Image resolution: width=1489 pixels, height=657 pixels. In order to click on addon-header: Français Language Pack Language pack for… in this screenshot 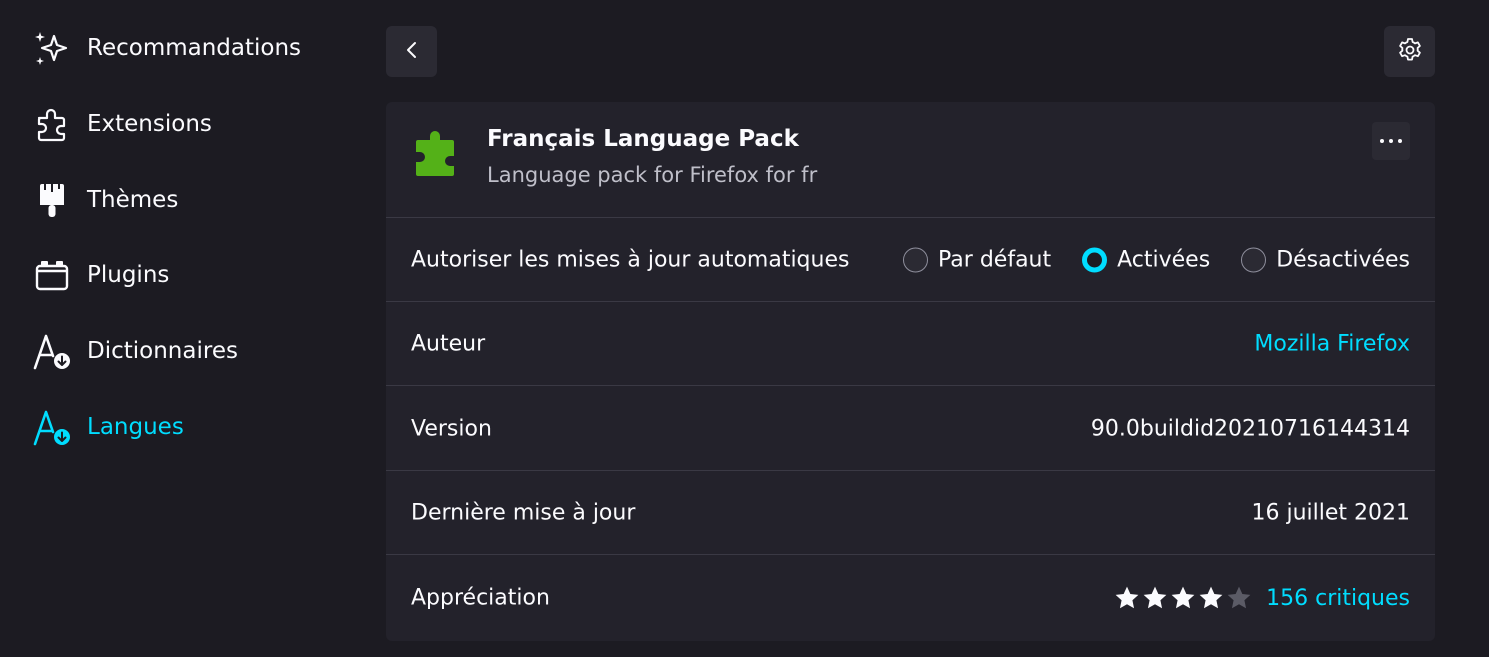, I will do `click(910, 160)`.